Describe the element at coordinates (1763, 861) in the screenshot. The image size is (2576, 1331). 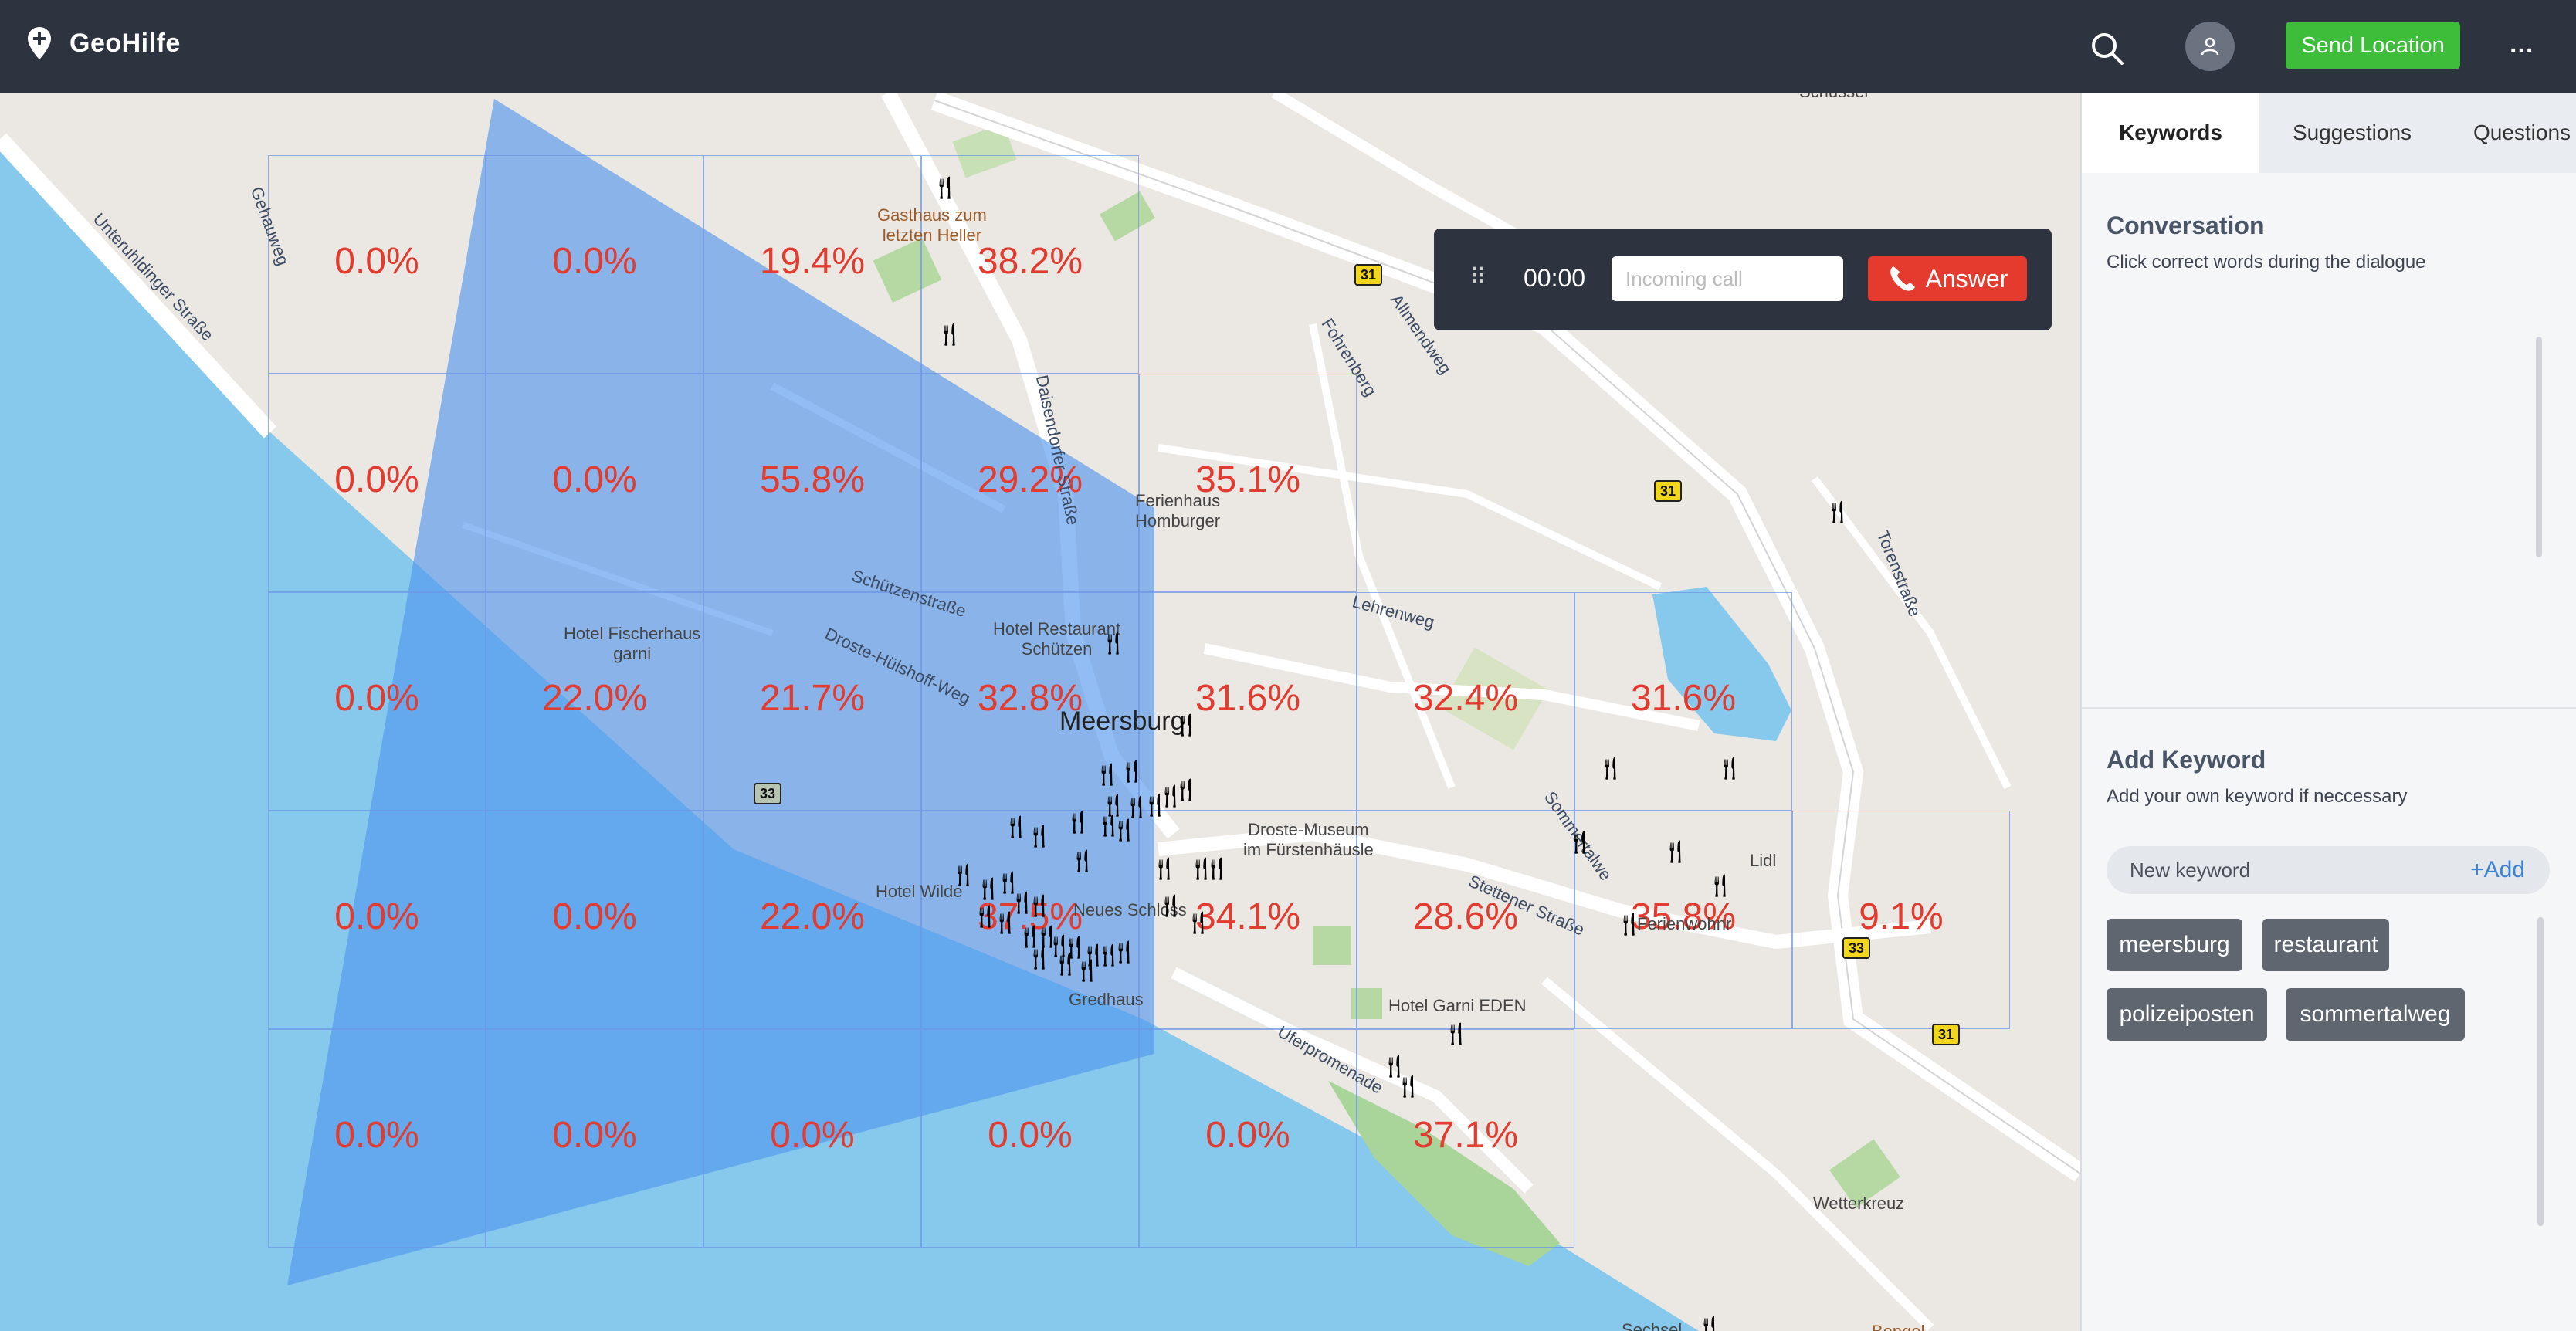
I see `label-lidl: Lidl` at that location.